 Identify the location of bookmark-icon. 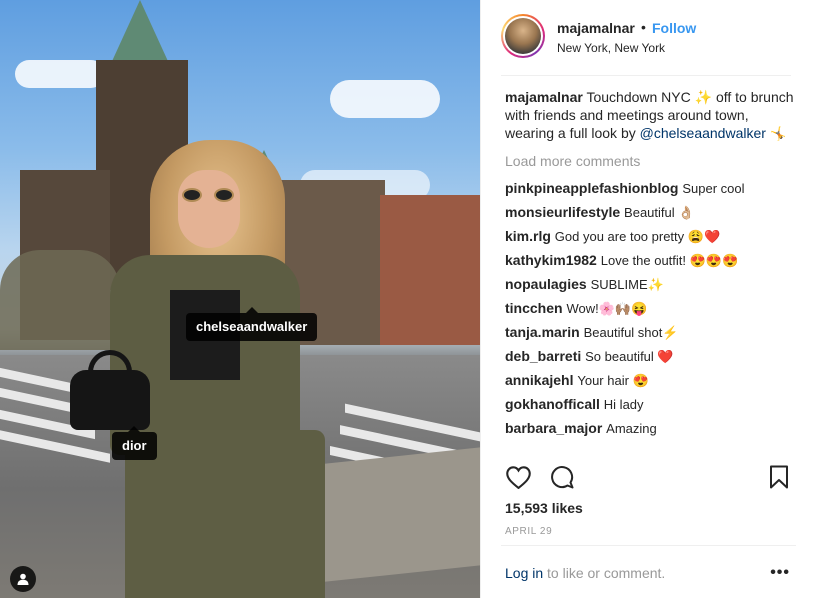
(779, 477).